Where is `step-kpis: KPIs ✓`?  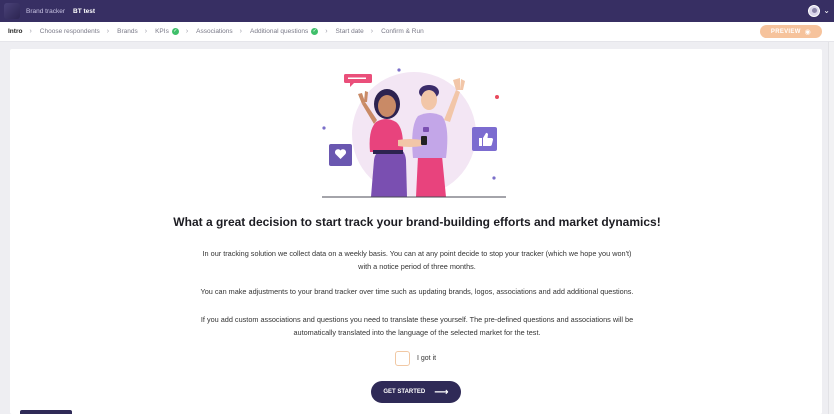
step-kpis: KPIs ✓ is located at coordinates (167, 31).